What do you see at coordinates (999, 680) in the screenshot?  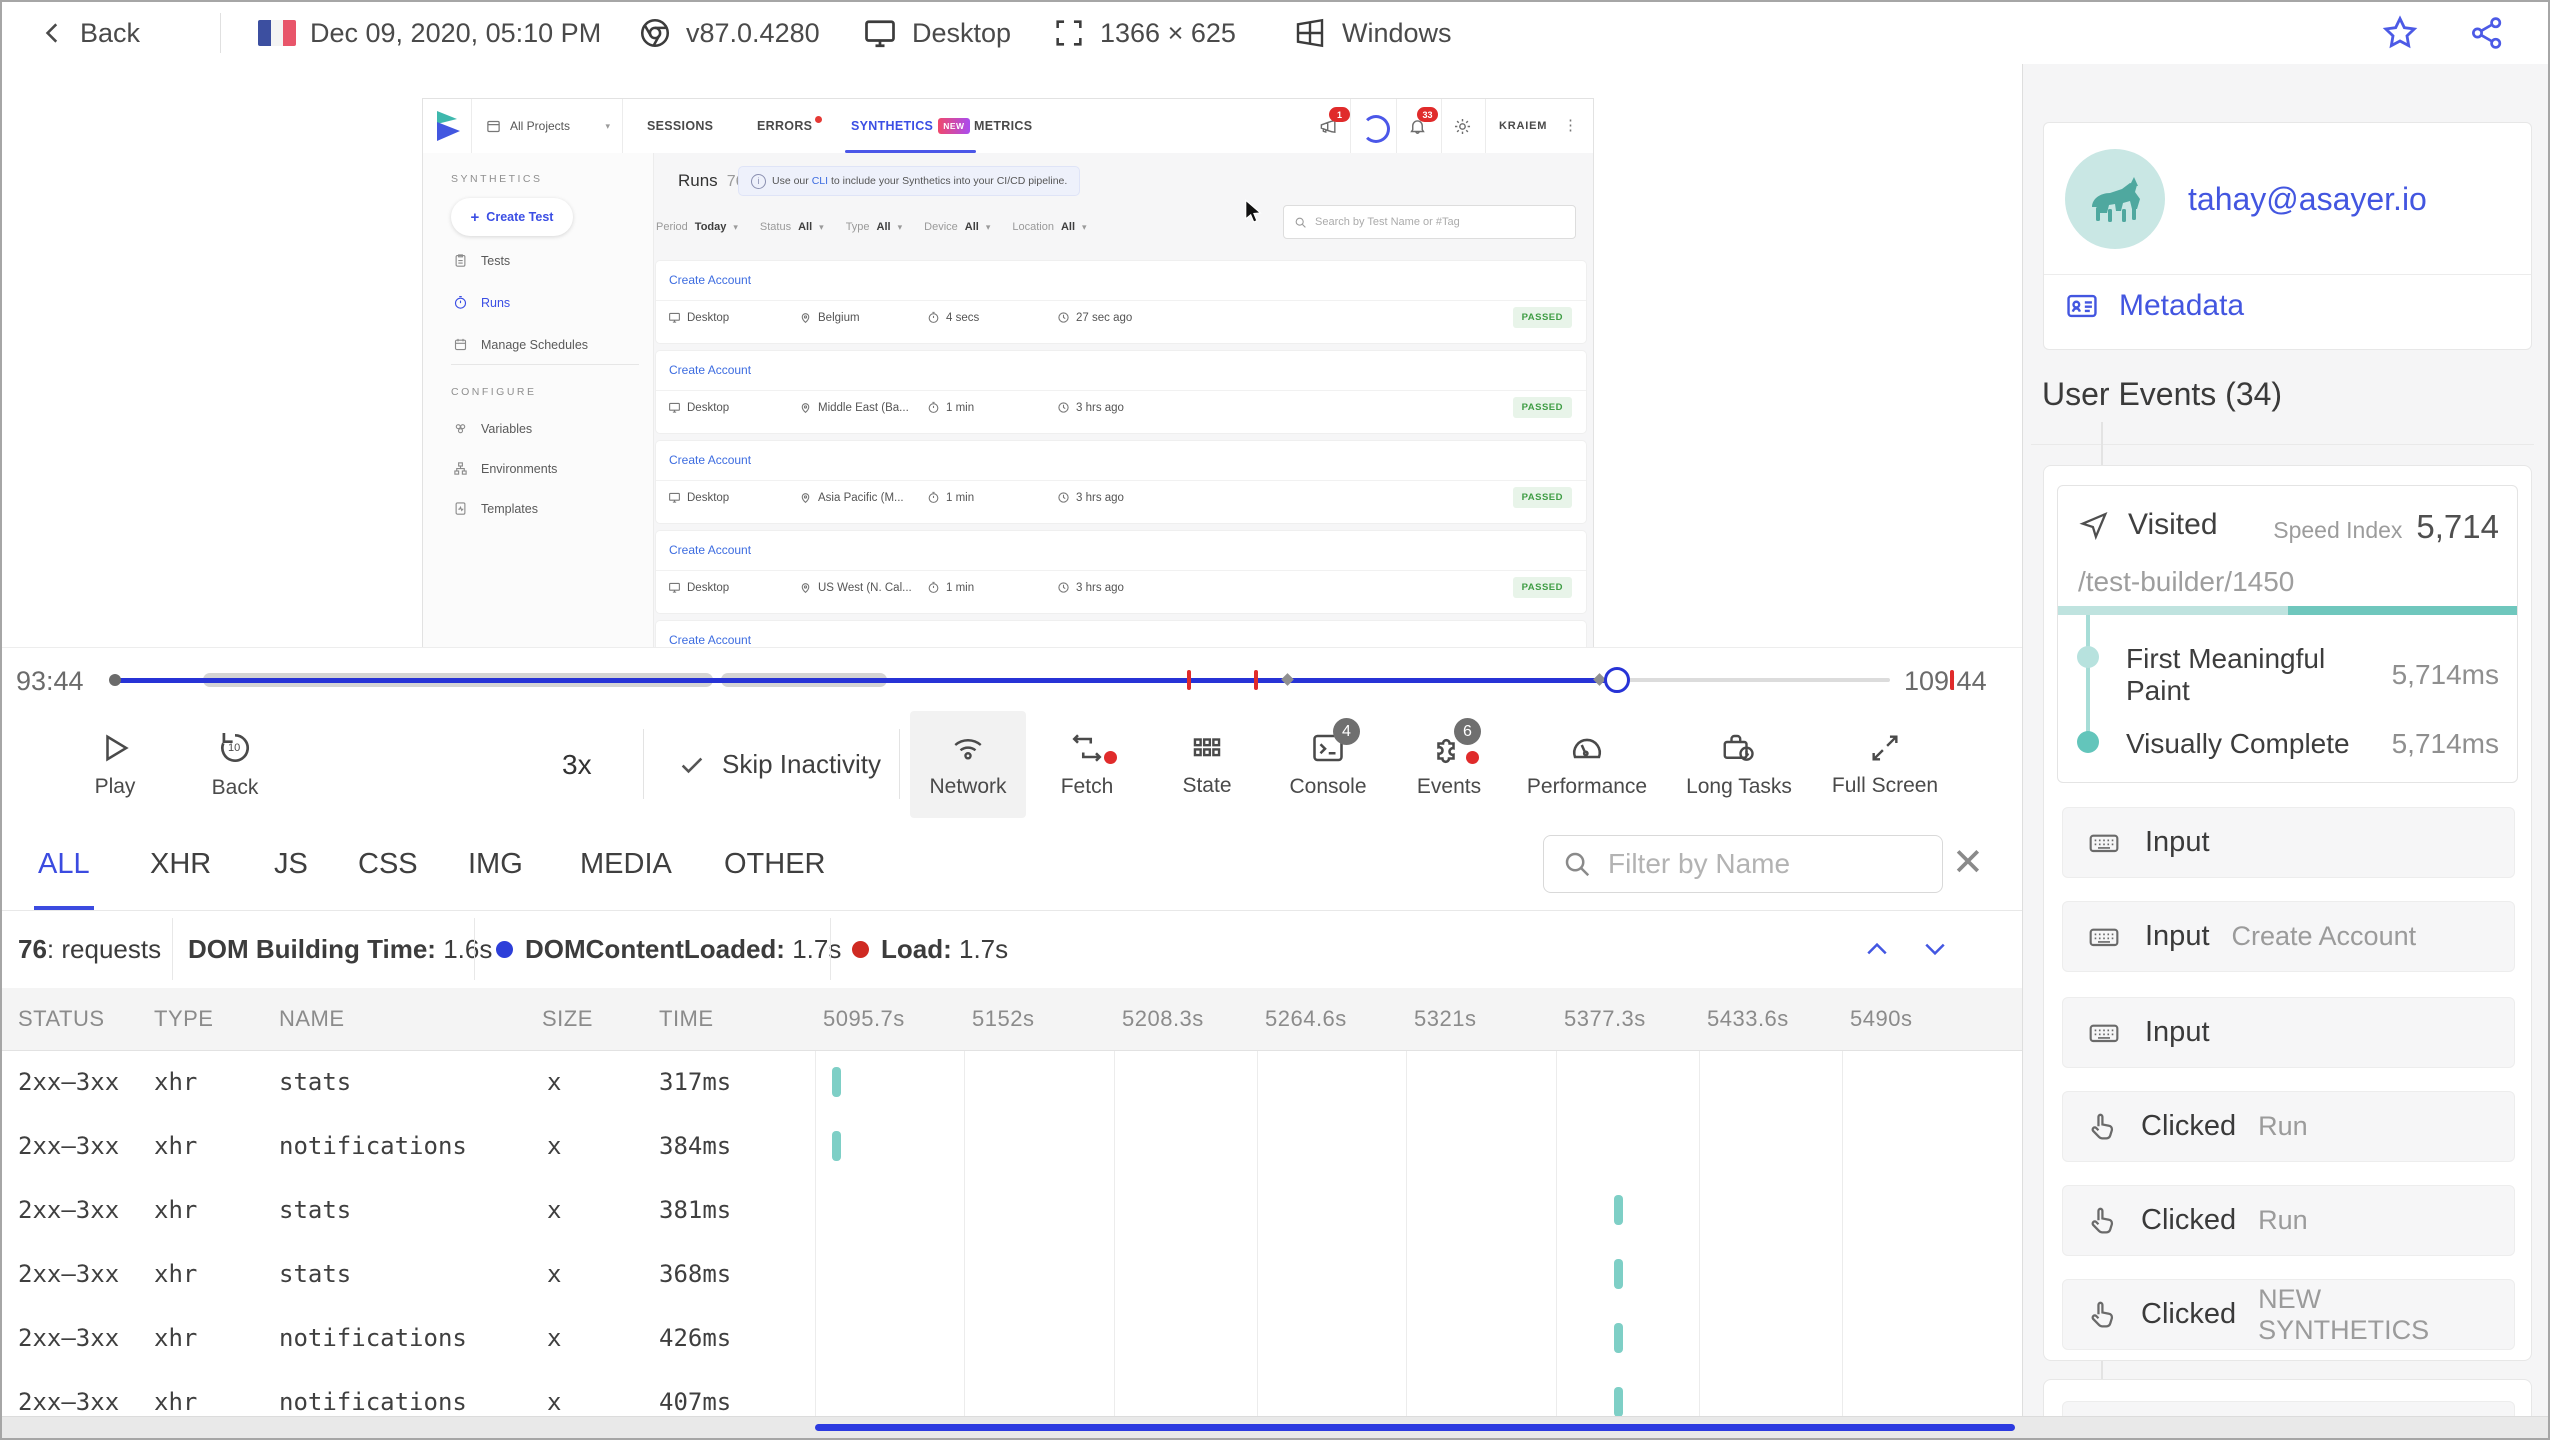 I see `timeline-track` at bounding box center [999, 680].